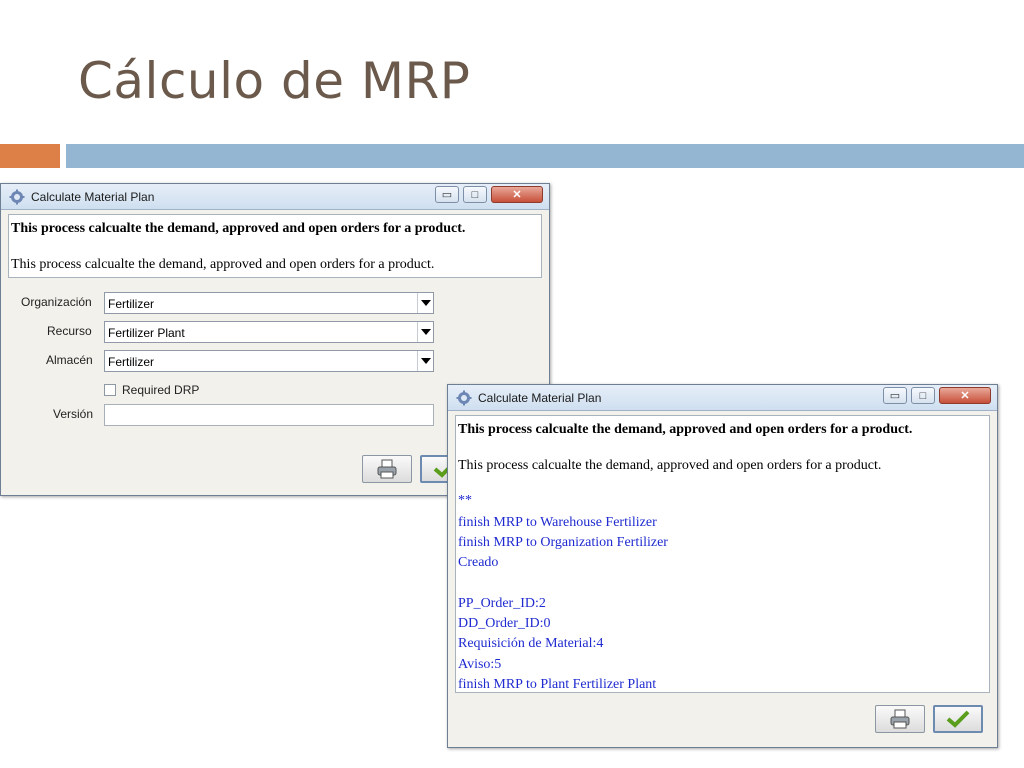  I want to click on log-line: DD_Order_ID:0, so click(504, 623).